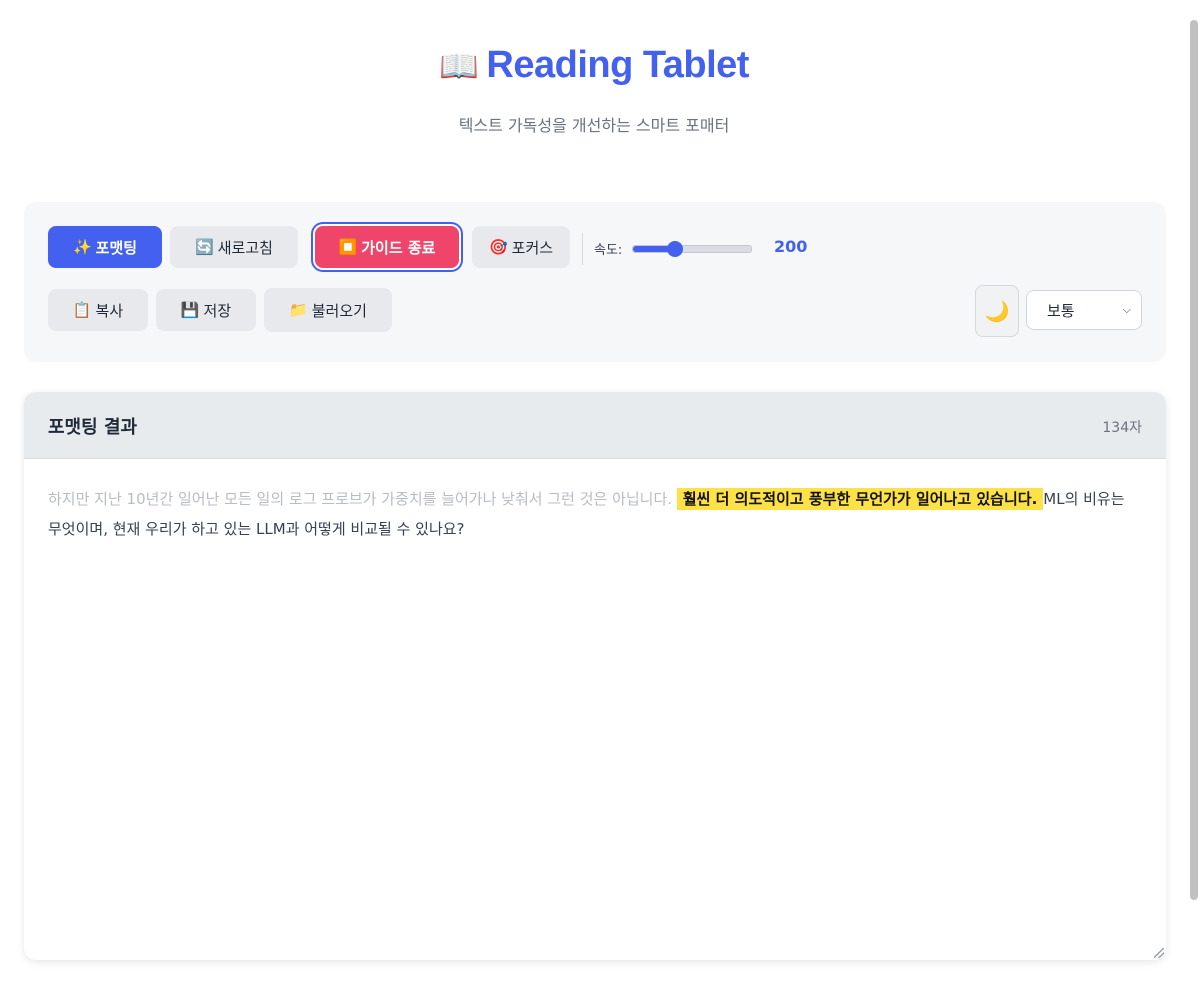 The width and height of the screenshot is (1200, 996). What do you see at coordinates (204, 247) in the screenshot?
I see `refresh-icon: 🔄` at bounding box center [204, 247].